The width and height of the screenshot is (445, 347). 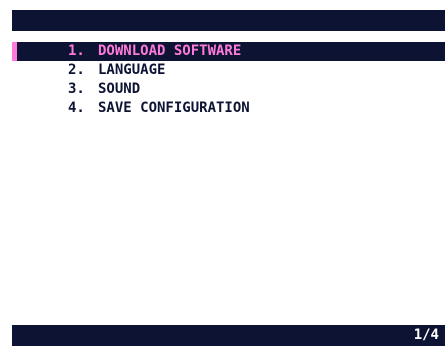 What do you see at coordinates (76, 108) in the screenshot?
I see `menu-item-number: 4.` at bounding box center [76, 108].